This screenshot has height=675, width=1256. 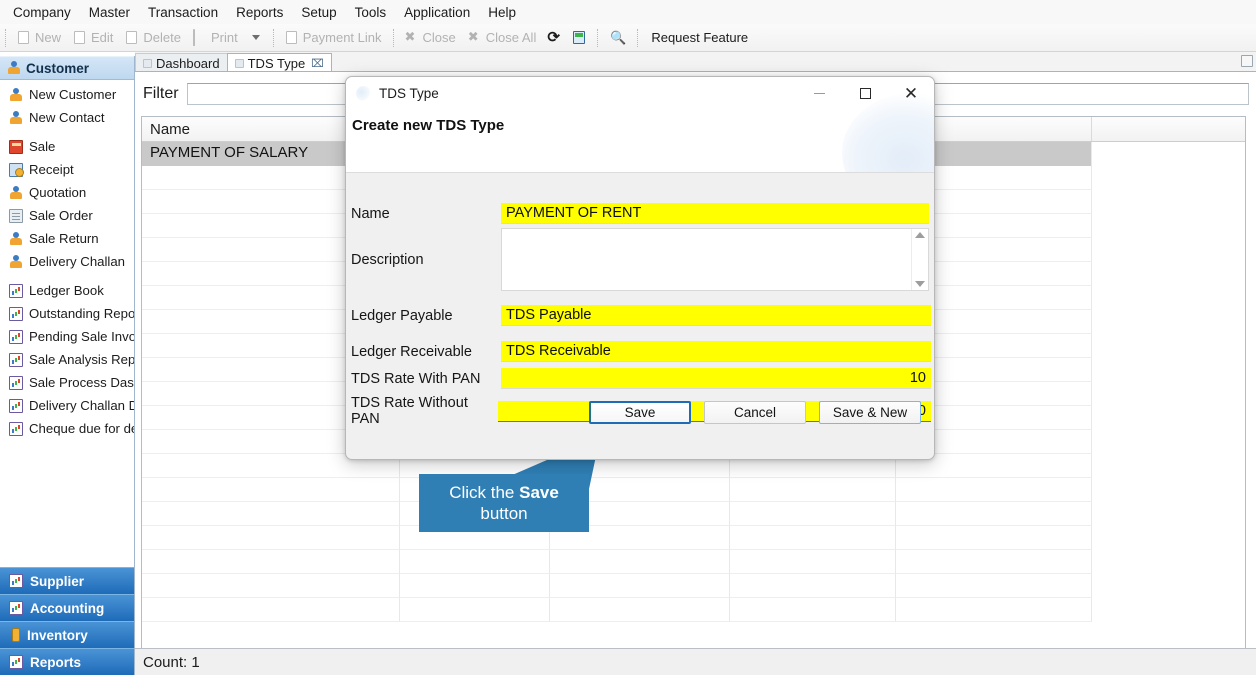 I want to click on sidebar-item-delivery-challan-dashboard: Delivery Challan Dashboard, so click(x=67, y=405).